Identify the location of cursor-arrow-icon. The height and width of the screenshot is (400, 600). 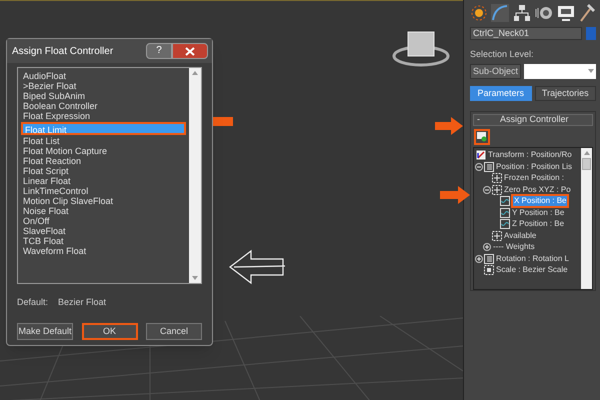
(258, 267).